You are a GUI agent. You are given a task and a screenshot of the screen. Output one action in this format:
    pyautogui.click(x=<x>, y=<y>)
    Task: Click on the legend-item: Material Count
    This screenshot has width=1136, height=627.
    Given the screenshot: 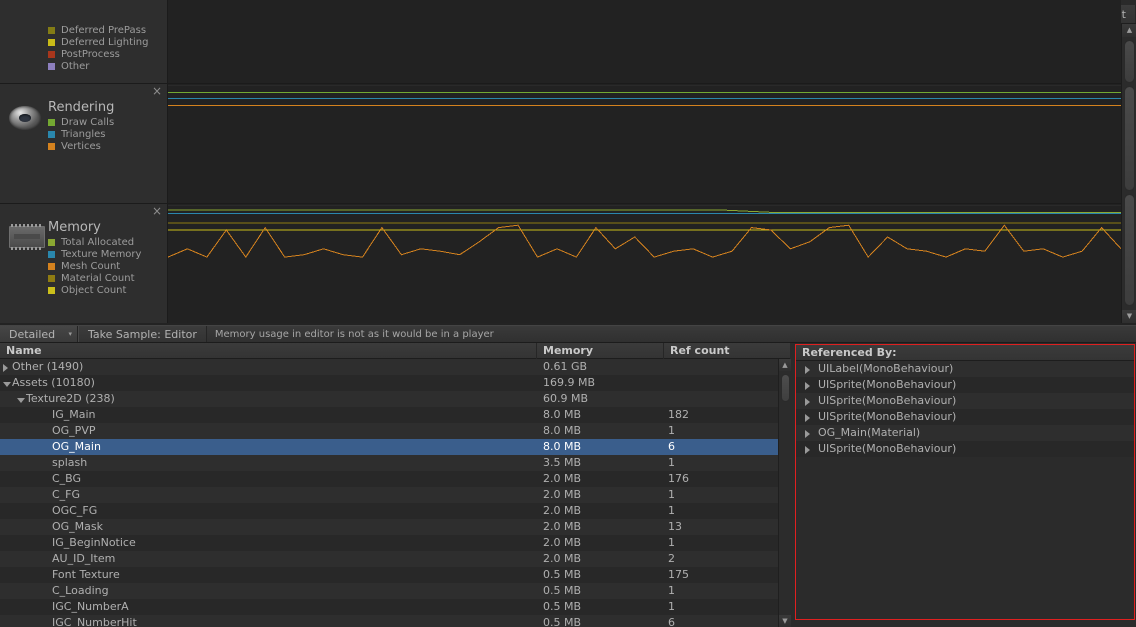 What is the action you would take?
    pyautogui.click(x=94, y=278)
    